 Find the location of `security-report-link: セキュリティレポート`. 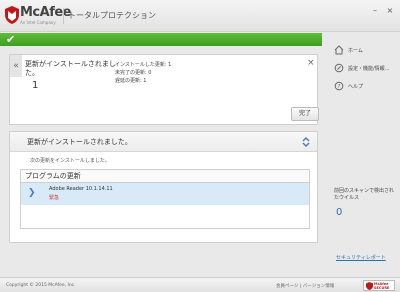

security-report-link: セキュリティレポート is located at coordinates (361, 257).